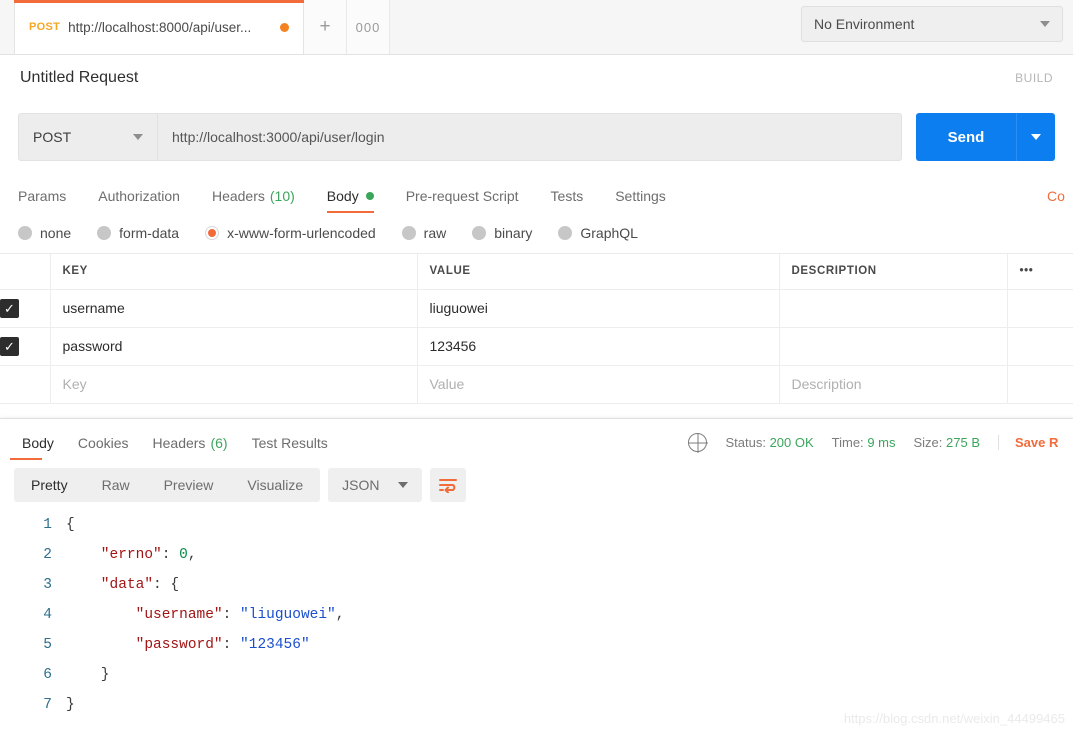 The height and width of the screenshot is (738, 1073). I want to click on tab-options-button: 000, so click(368, 27).